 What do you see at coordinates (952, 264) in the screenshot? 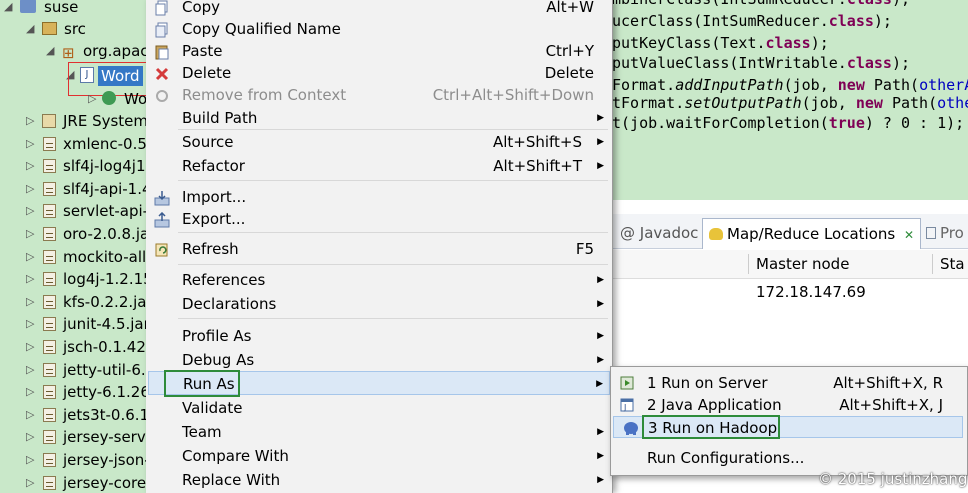
I see `column-state: Sta` at bounding box center [952, 264].